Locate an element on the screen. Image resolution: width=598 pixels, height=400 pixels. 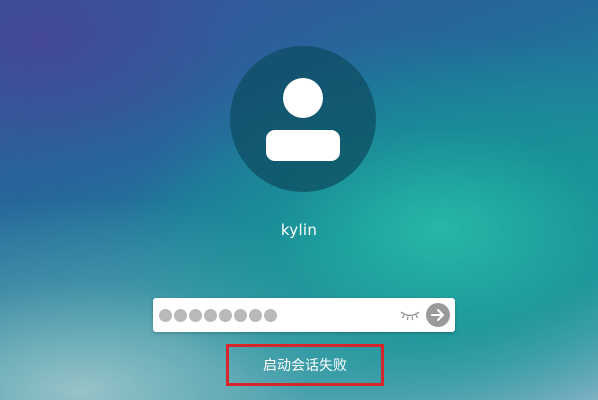
login-submit-button is located at coordinates (438, 315).